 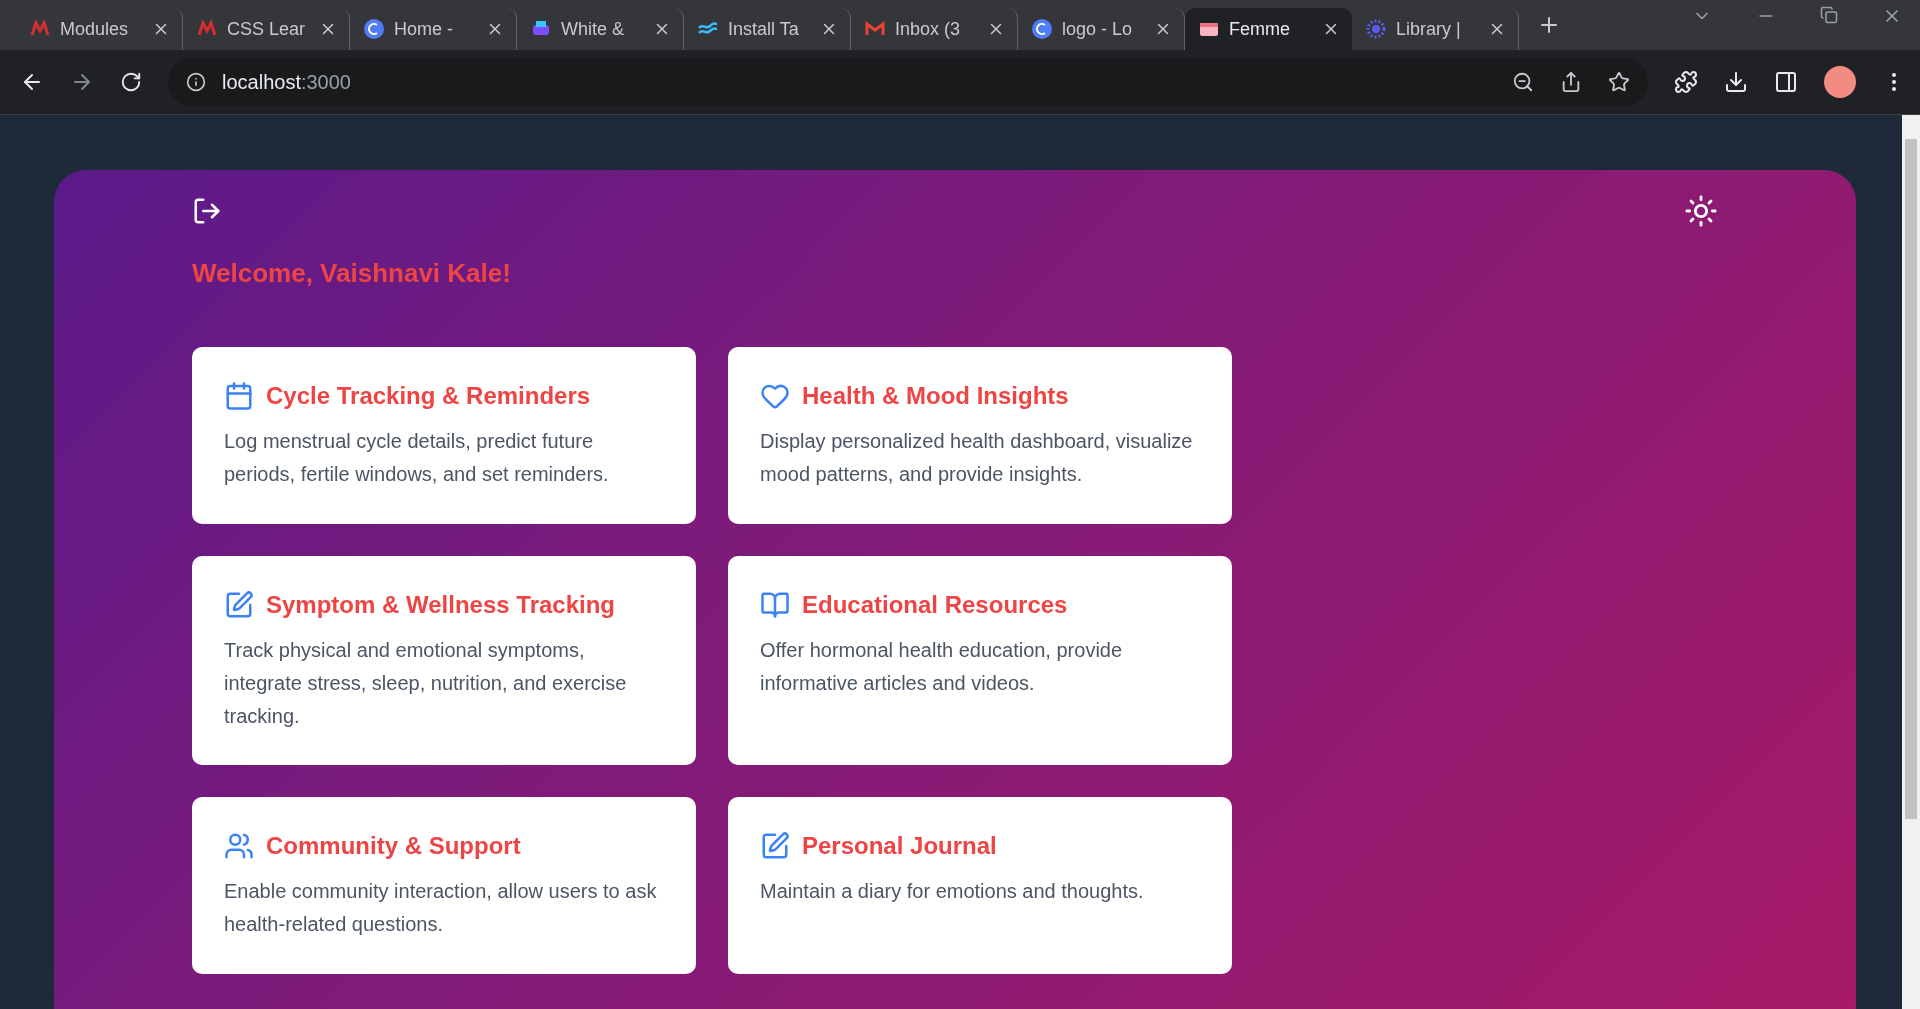 What do you see at coordinates (1571, 82) in the screenshot?
I see `share-icon` at bounding box center [1571, 82].